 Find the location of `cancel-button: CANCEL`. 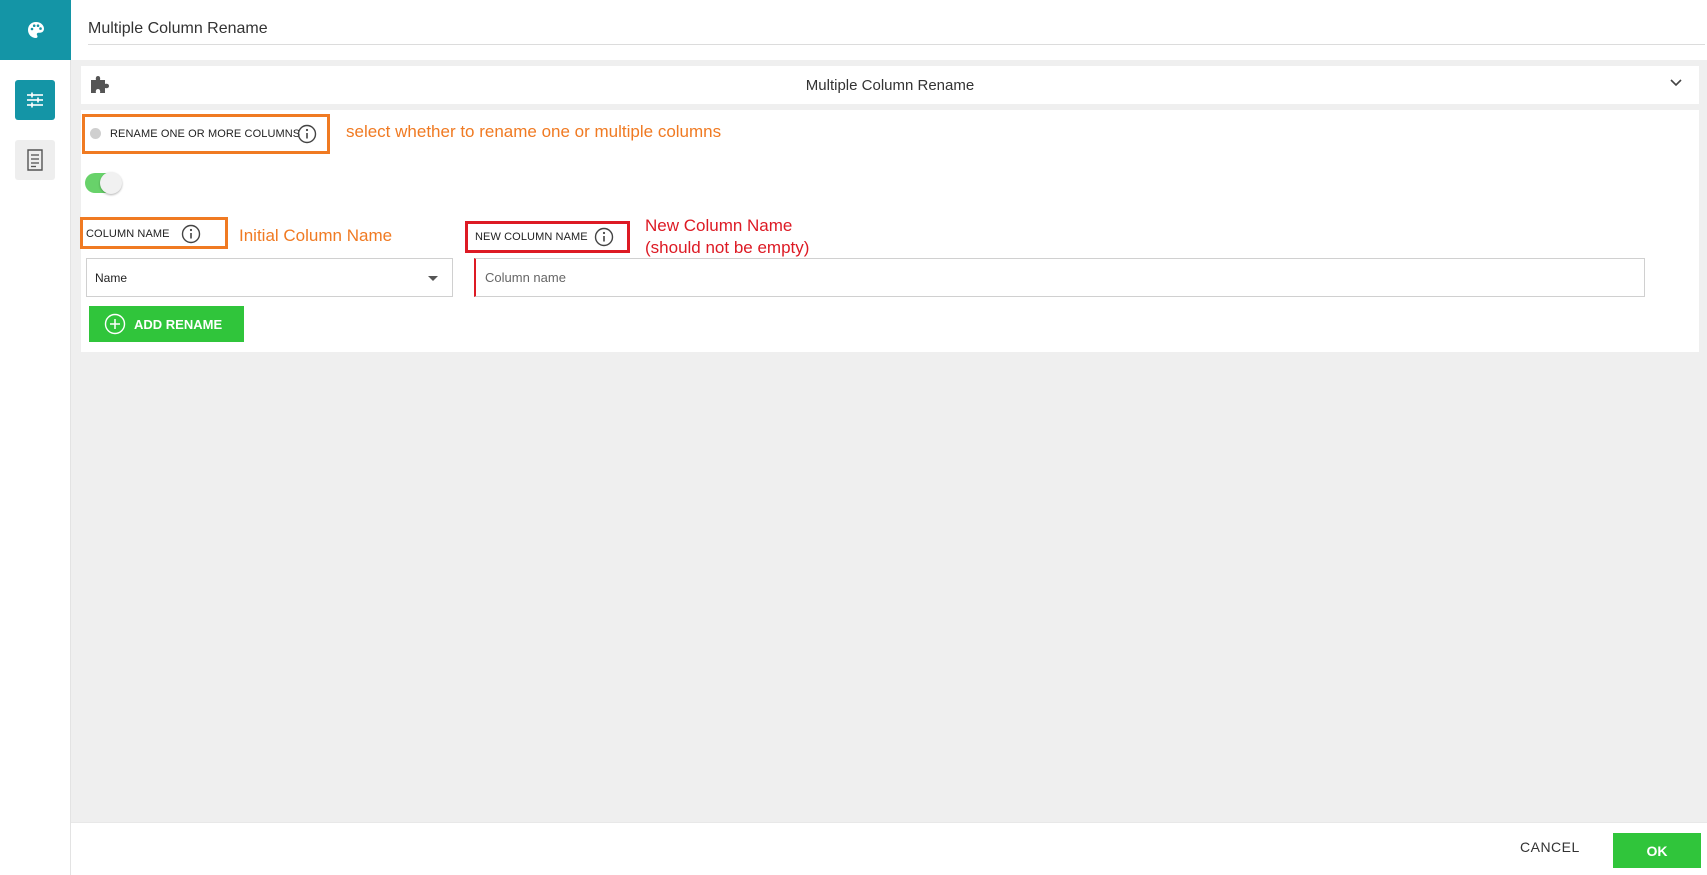

cancel-button: CANCEL is located at coordinates (1550, 847).